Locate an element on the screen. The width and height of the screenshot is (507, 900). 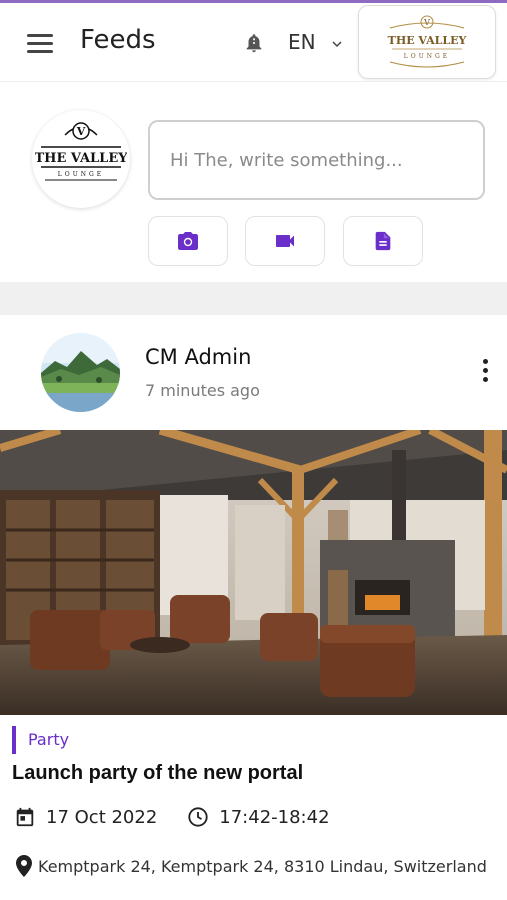
brand-logo-button: V THE VALLEY LOUNGE is located at coordinates (427, 42).